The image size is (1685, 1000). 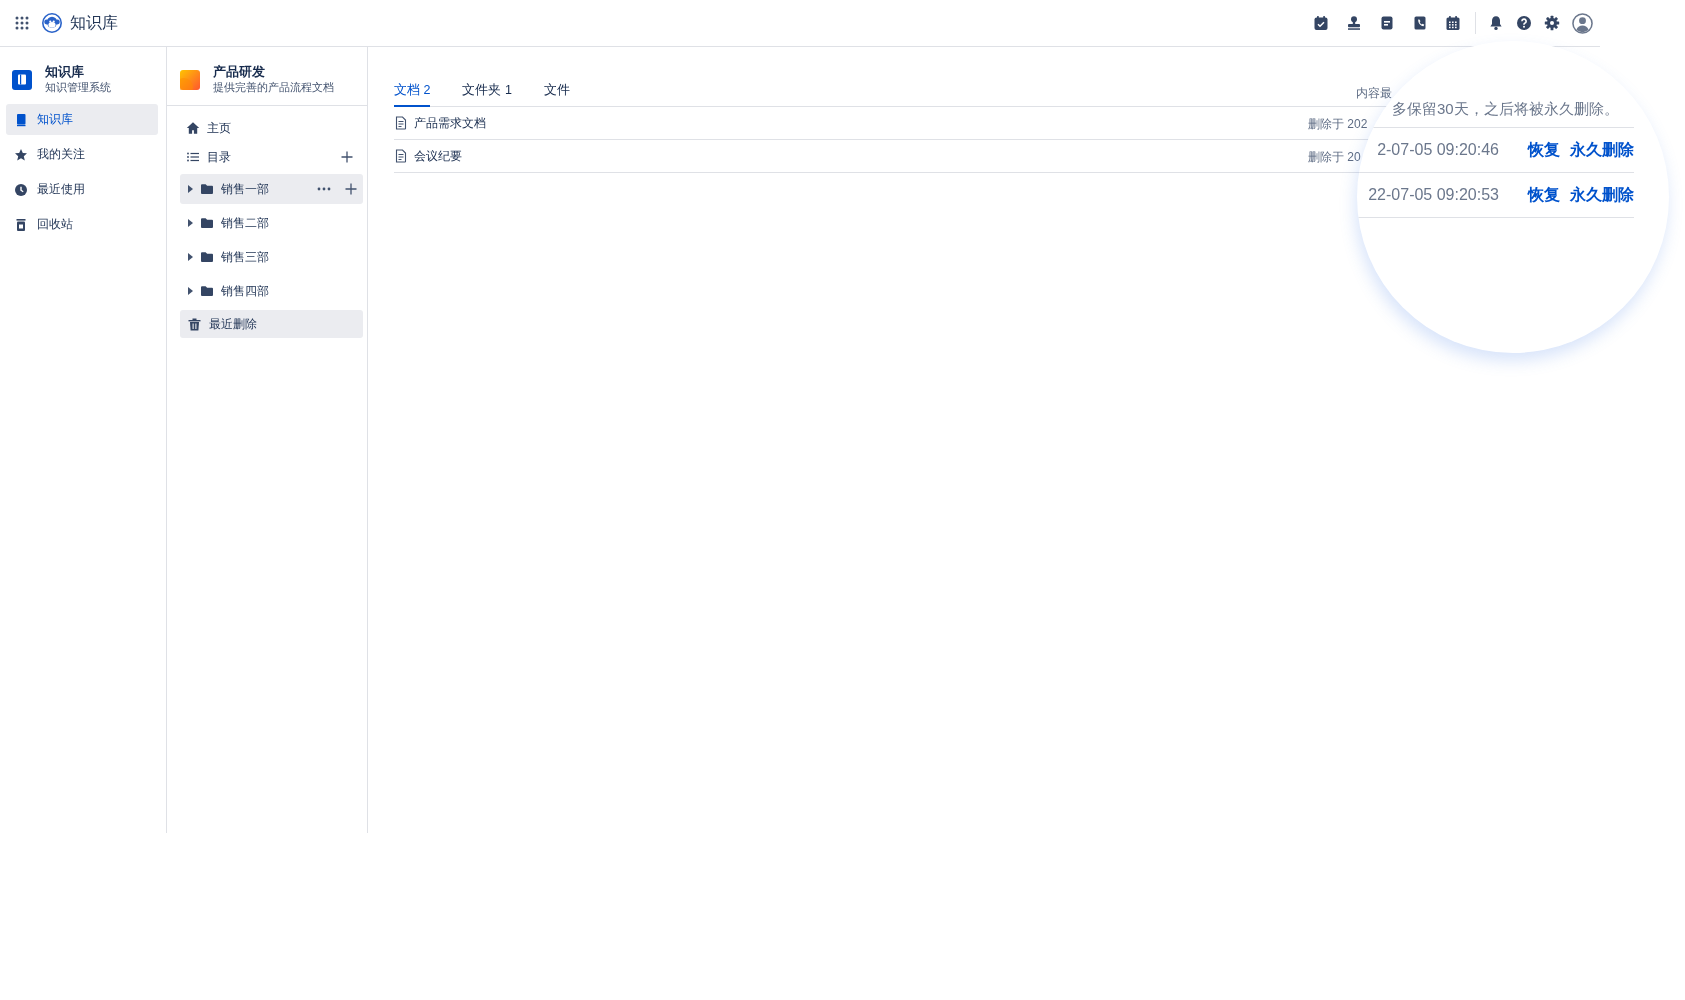 What do you see at coordinates (556, 93) in the screenshot?
I see `tab: 文件` at bounding box center [556, 93].